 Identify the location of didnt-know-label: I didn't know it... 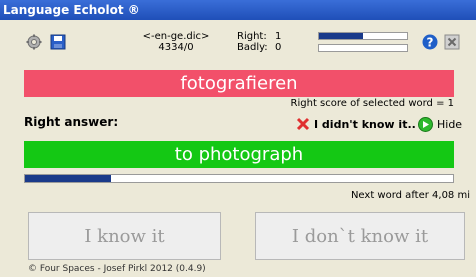
(365, 124).